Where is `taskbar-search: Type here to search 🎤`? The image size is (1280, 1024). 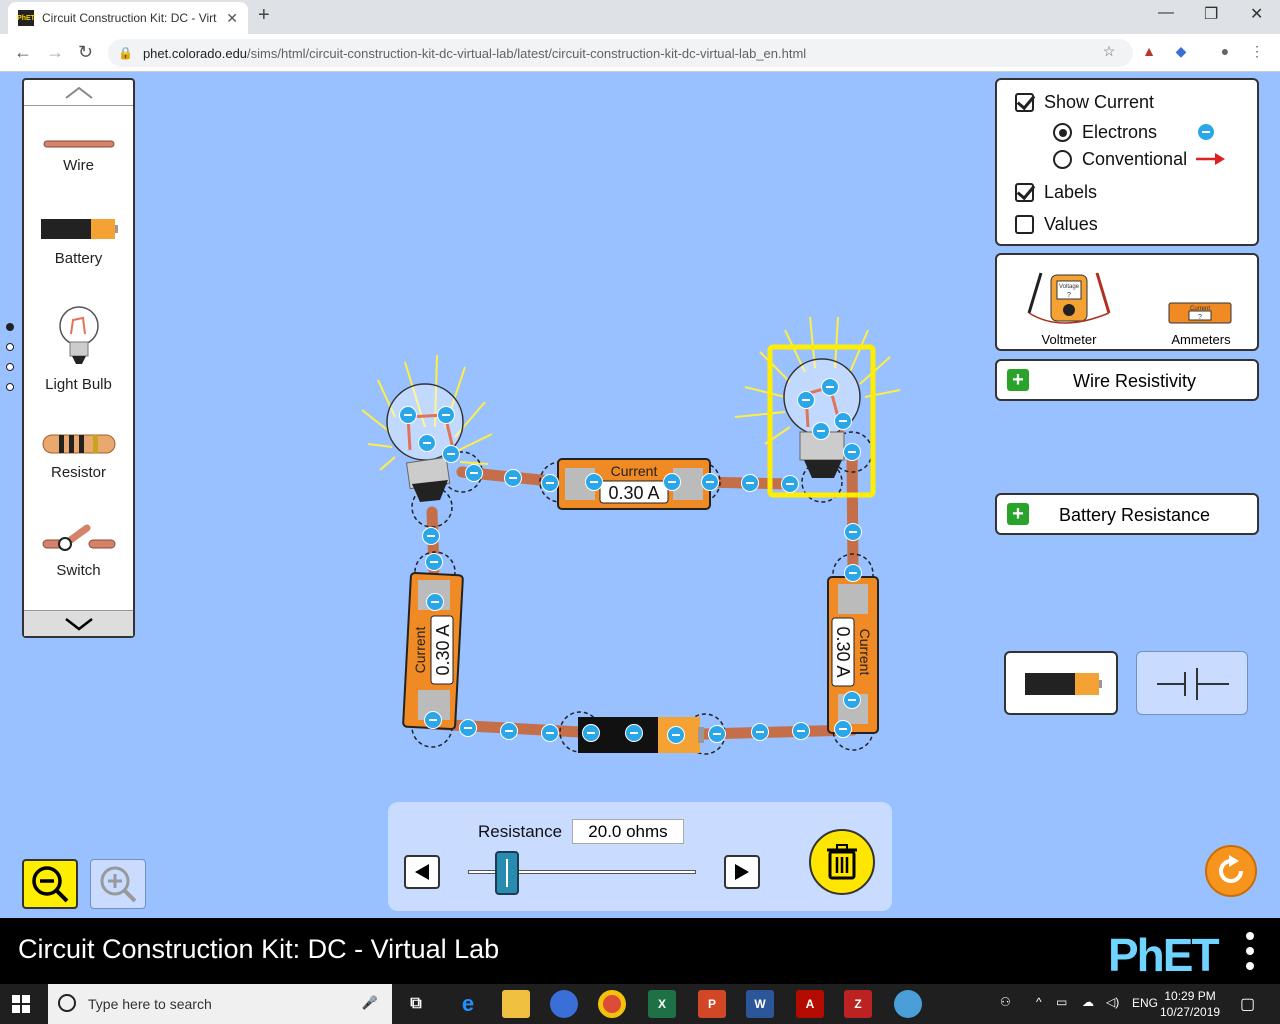 taskbar-search: Type here to search 🎤 is located at coordinates (220, 1004).